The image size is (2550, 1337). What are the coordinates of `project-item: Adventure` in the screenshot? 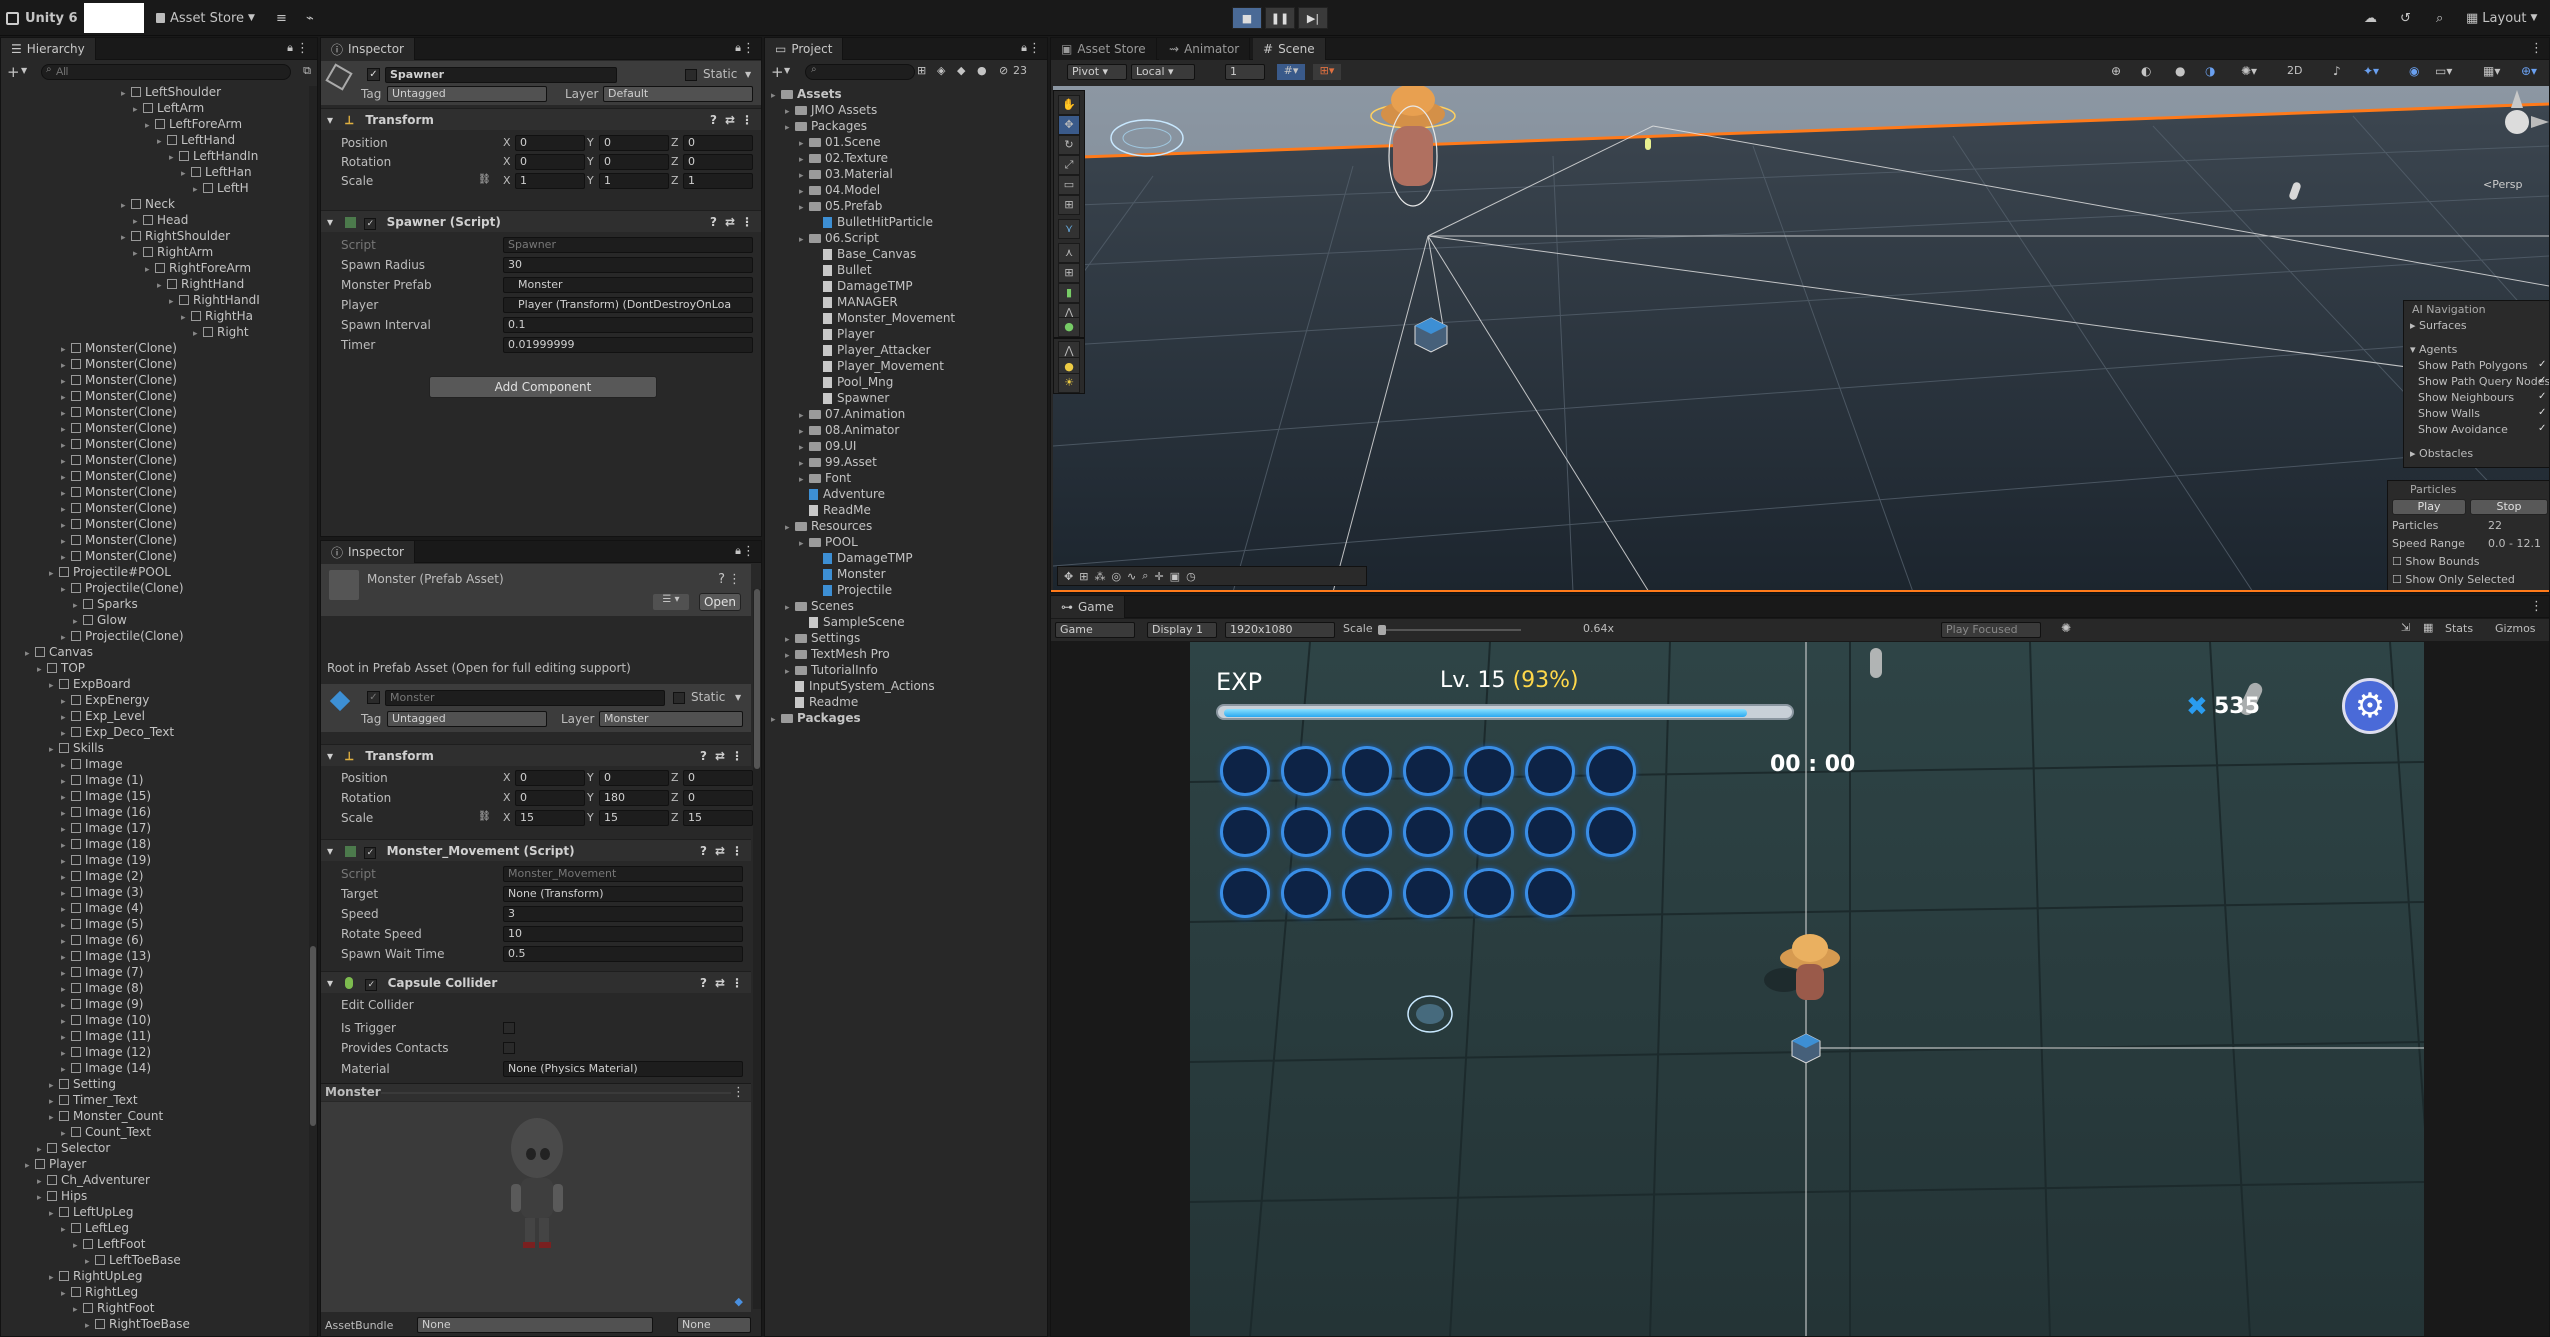 It's located at (842, 494).